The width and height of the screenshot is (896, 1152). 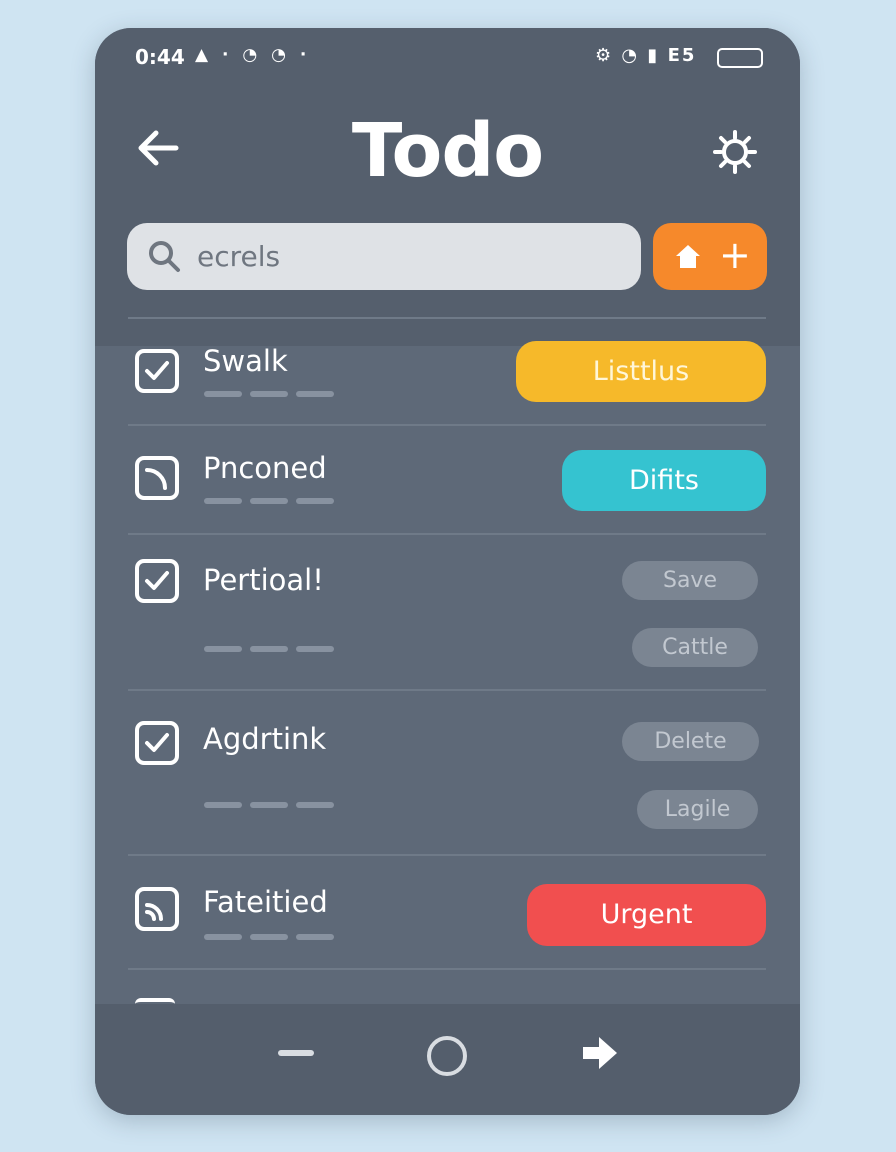 I want to click on battery-icon, so click(x=740, y=58).